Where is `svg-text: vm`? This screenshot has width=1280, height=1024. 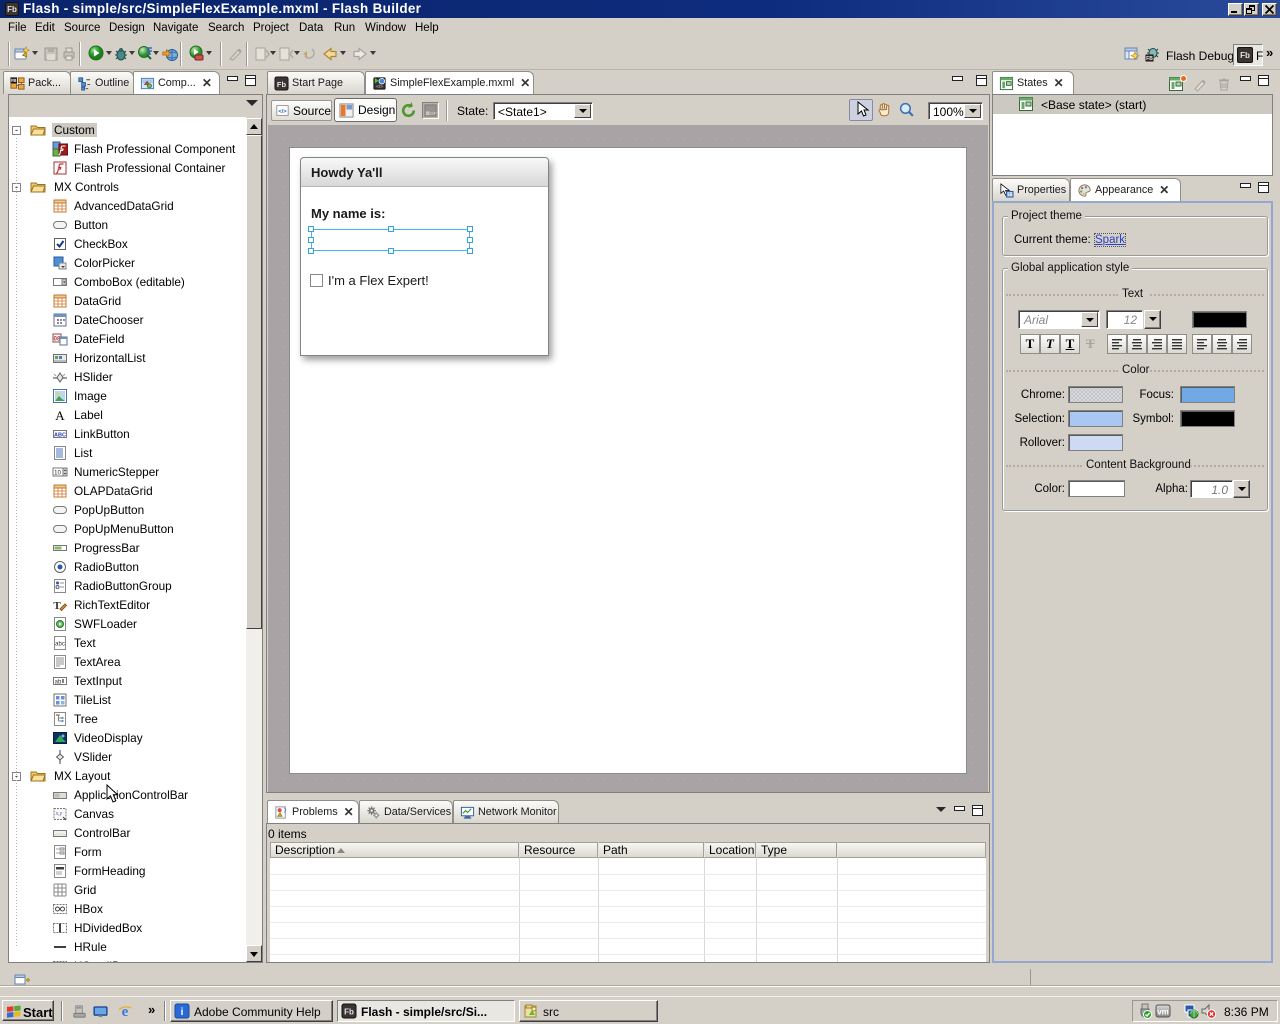
svg-text: vm is located at coordinates (1163, 1012).